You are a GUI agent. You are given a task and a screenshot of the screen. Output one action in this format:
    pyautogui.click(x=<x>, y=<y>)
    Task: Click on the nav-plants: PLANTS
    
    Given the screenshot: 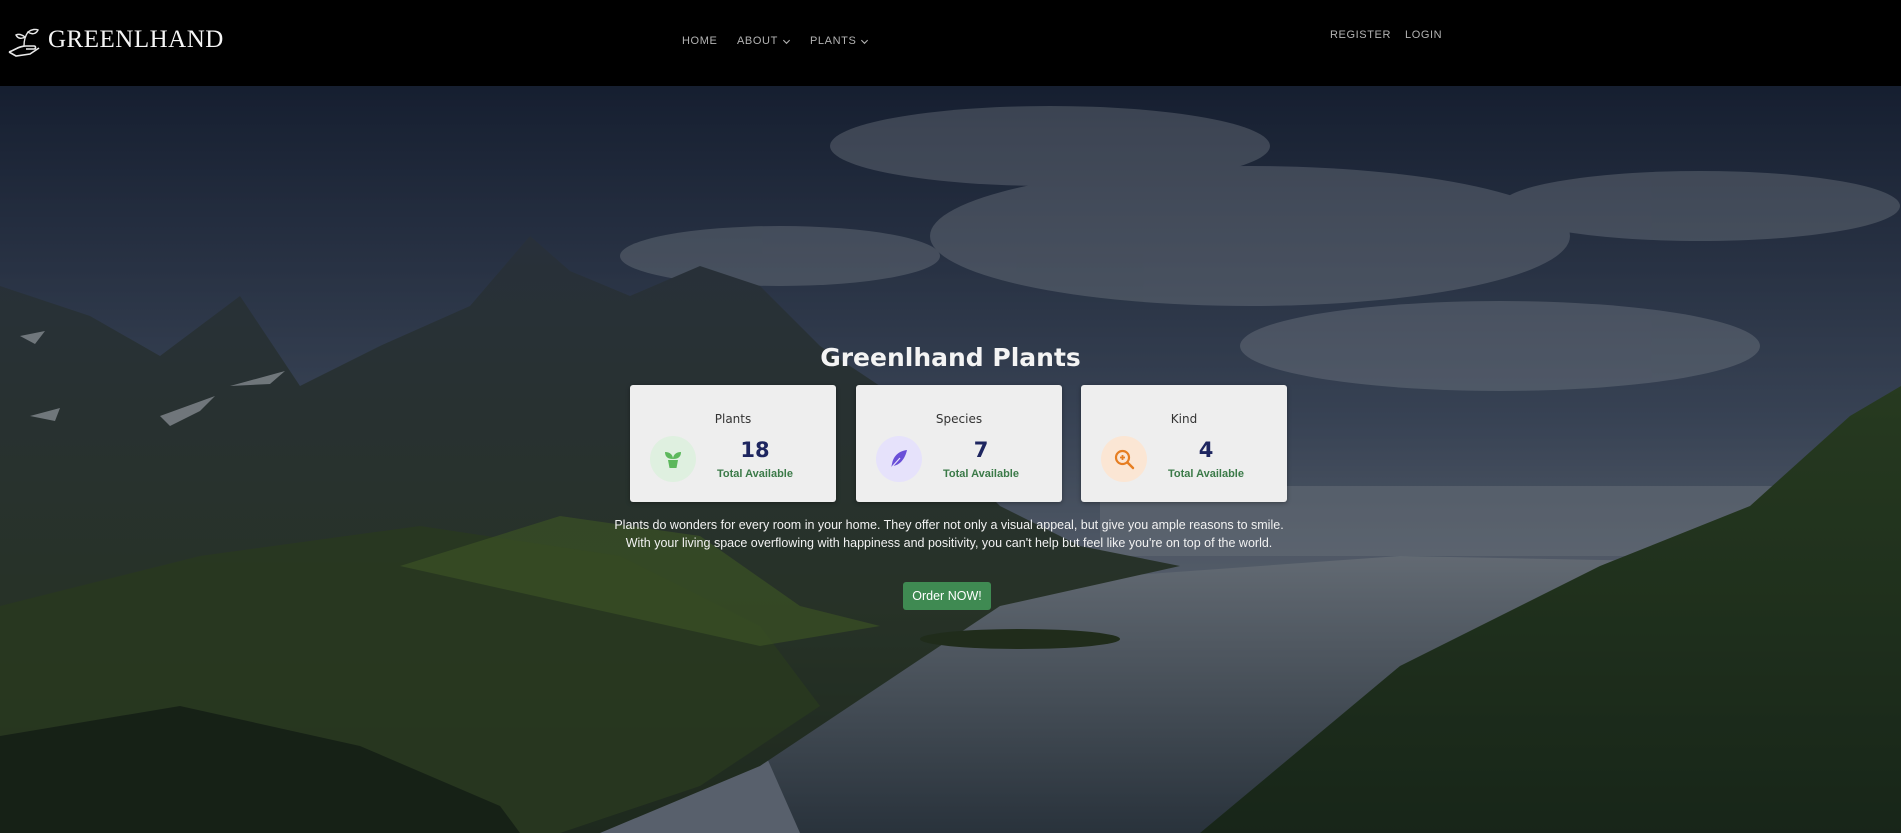 What is the action you would take?
    pyautogui.click(x=839, y=41)
    